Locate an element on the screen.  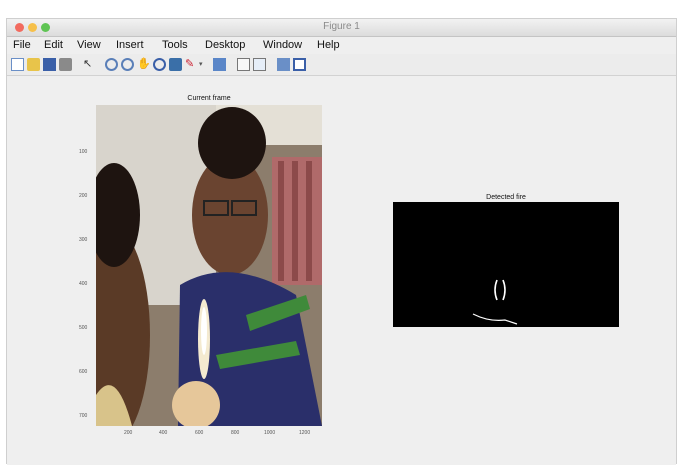
window-title: Figure 1 is located at coordinates (341, 26).